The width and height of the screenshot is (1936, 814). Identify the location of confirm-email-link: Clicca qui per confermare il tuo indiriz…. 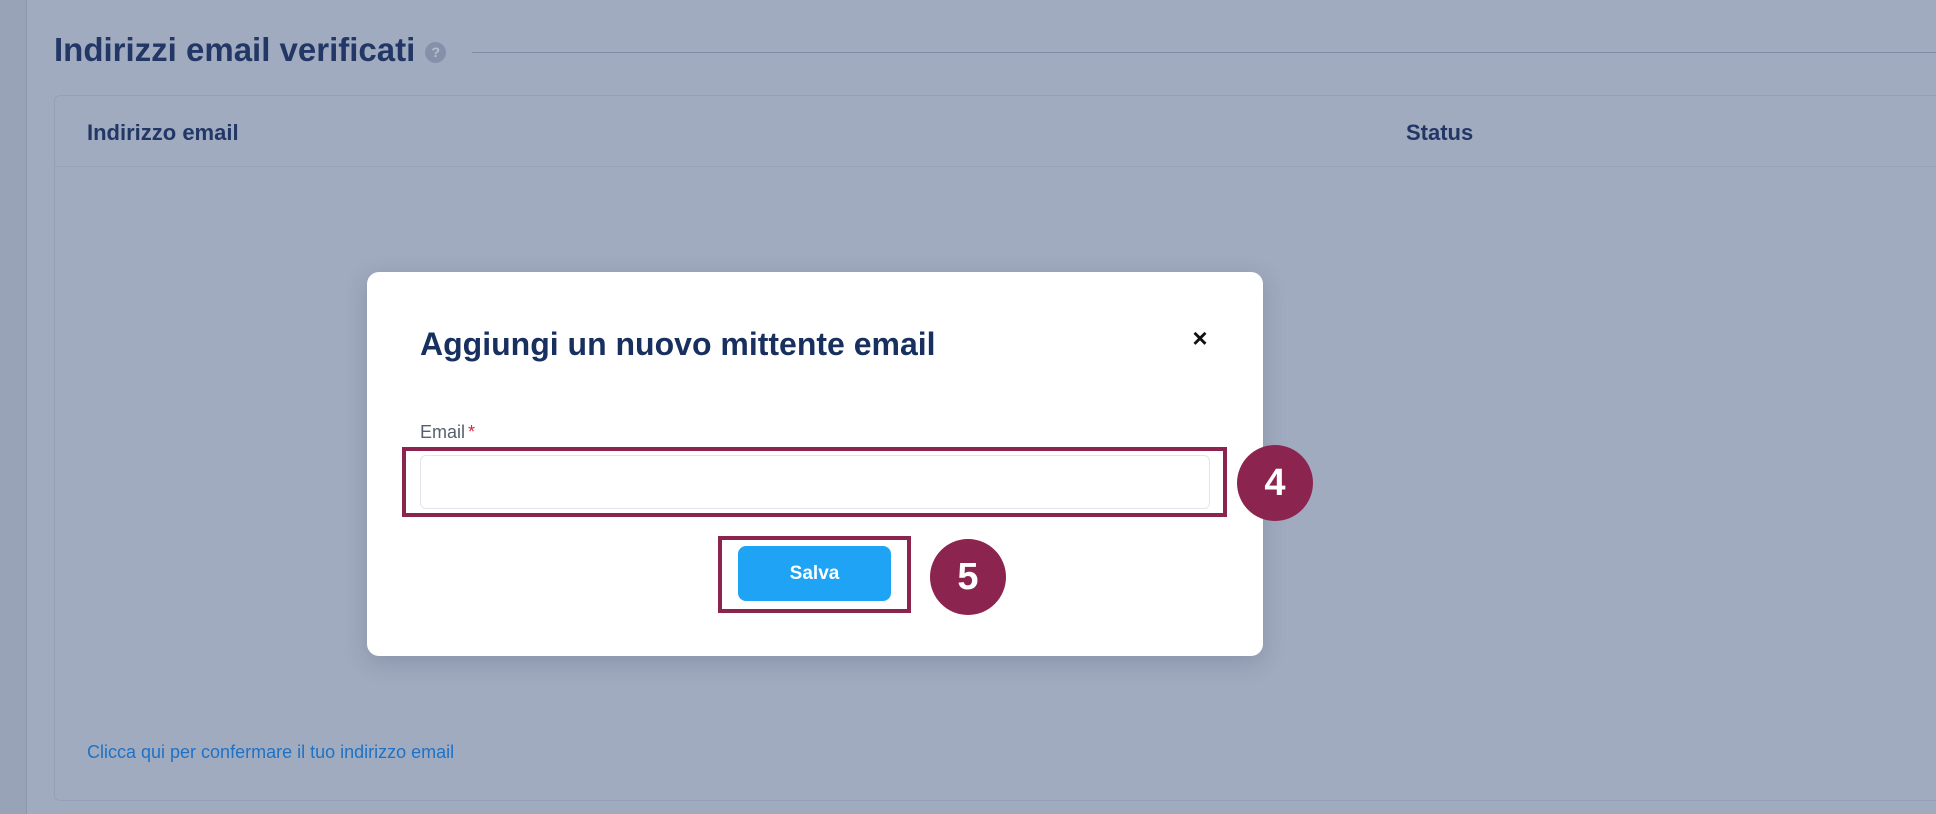
(270, 752).